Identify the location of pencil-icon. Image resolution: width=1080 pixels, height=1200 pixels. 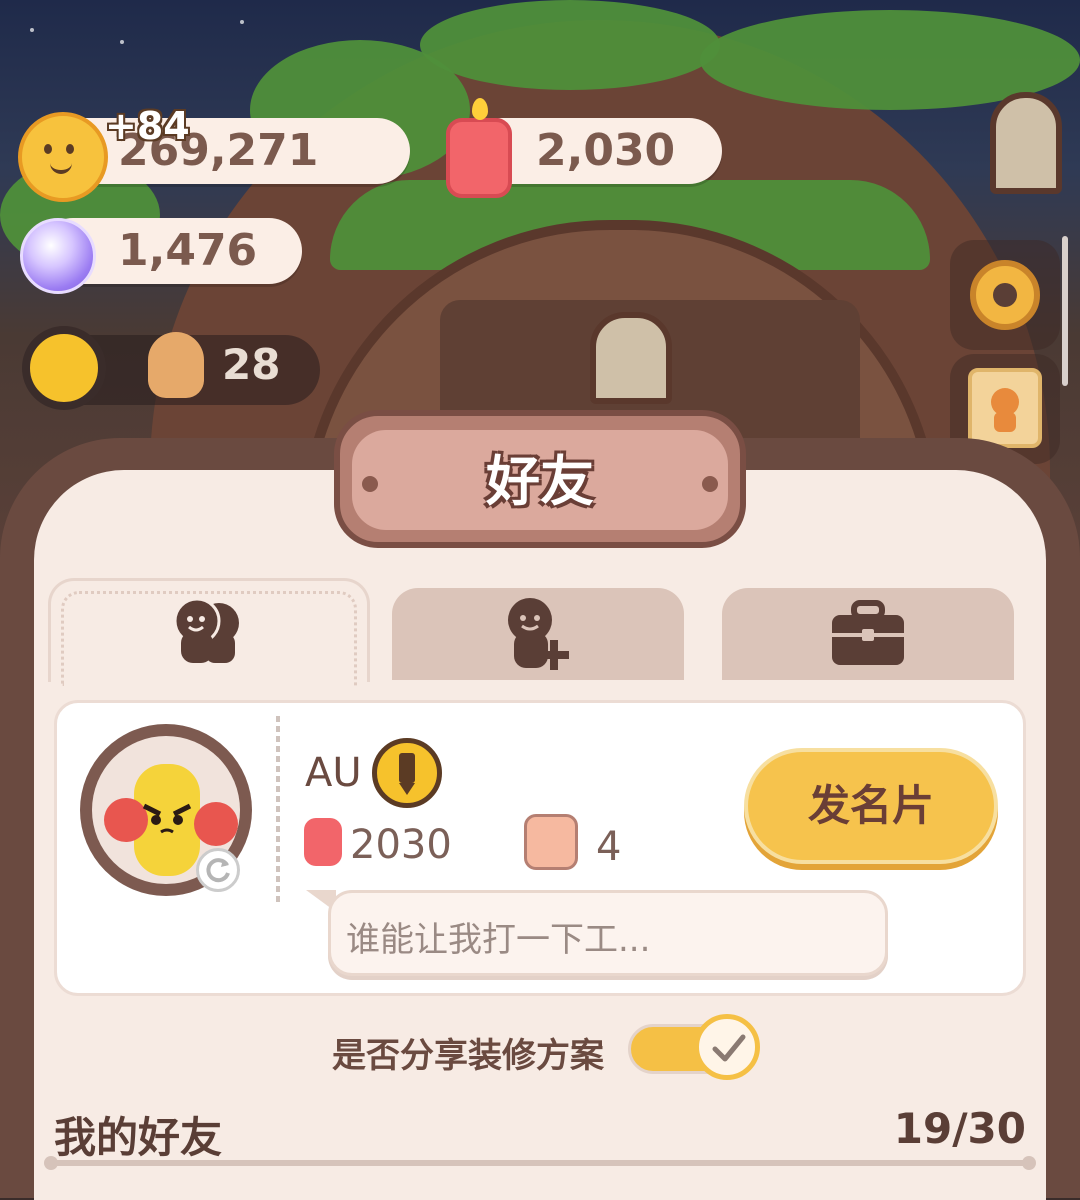
(407, 774).